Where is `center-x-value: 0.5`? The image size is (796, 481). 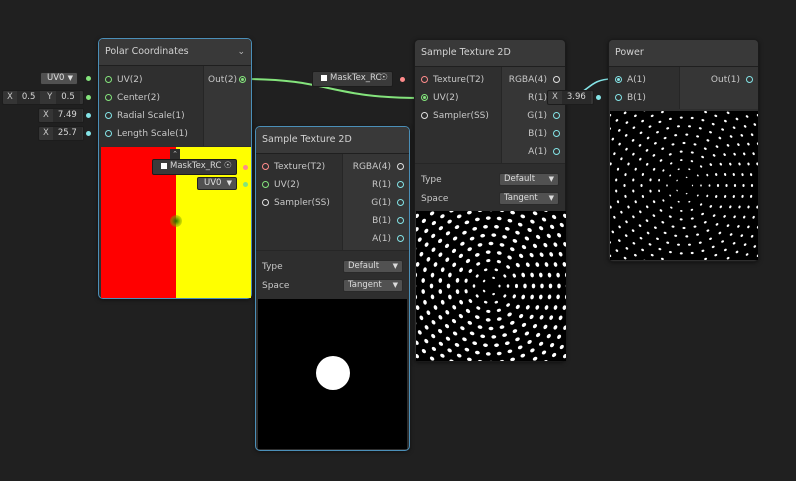 center-x-value: 0.5 is located at coordinates (28, 97).